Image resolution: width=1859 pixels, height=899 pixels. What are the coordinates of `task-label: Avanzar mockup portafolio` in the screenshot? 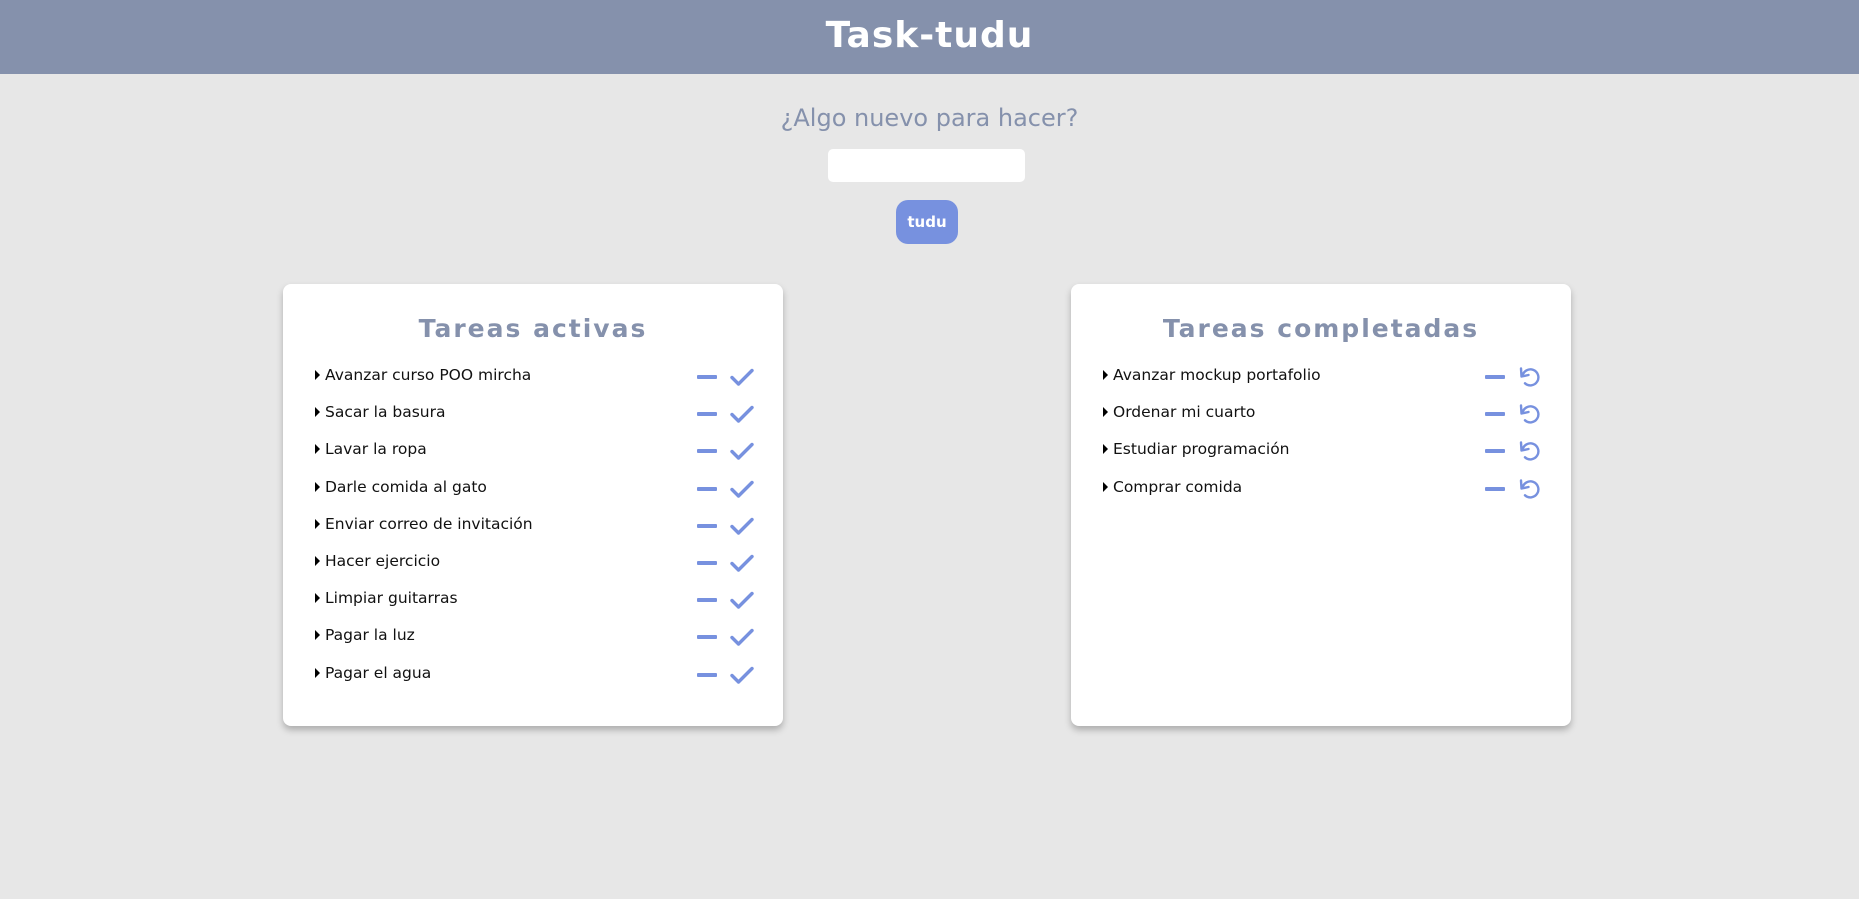 It's located at (1217, 375).